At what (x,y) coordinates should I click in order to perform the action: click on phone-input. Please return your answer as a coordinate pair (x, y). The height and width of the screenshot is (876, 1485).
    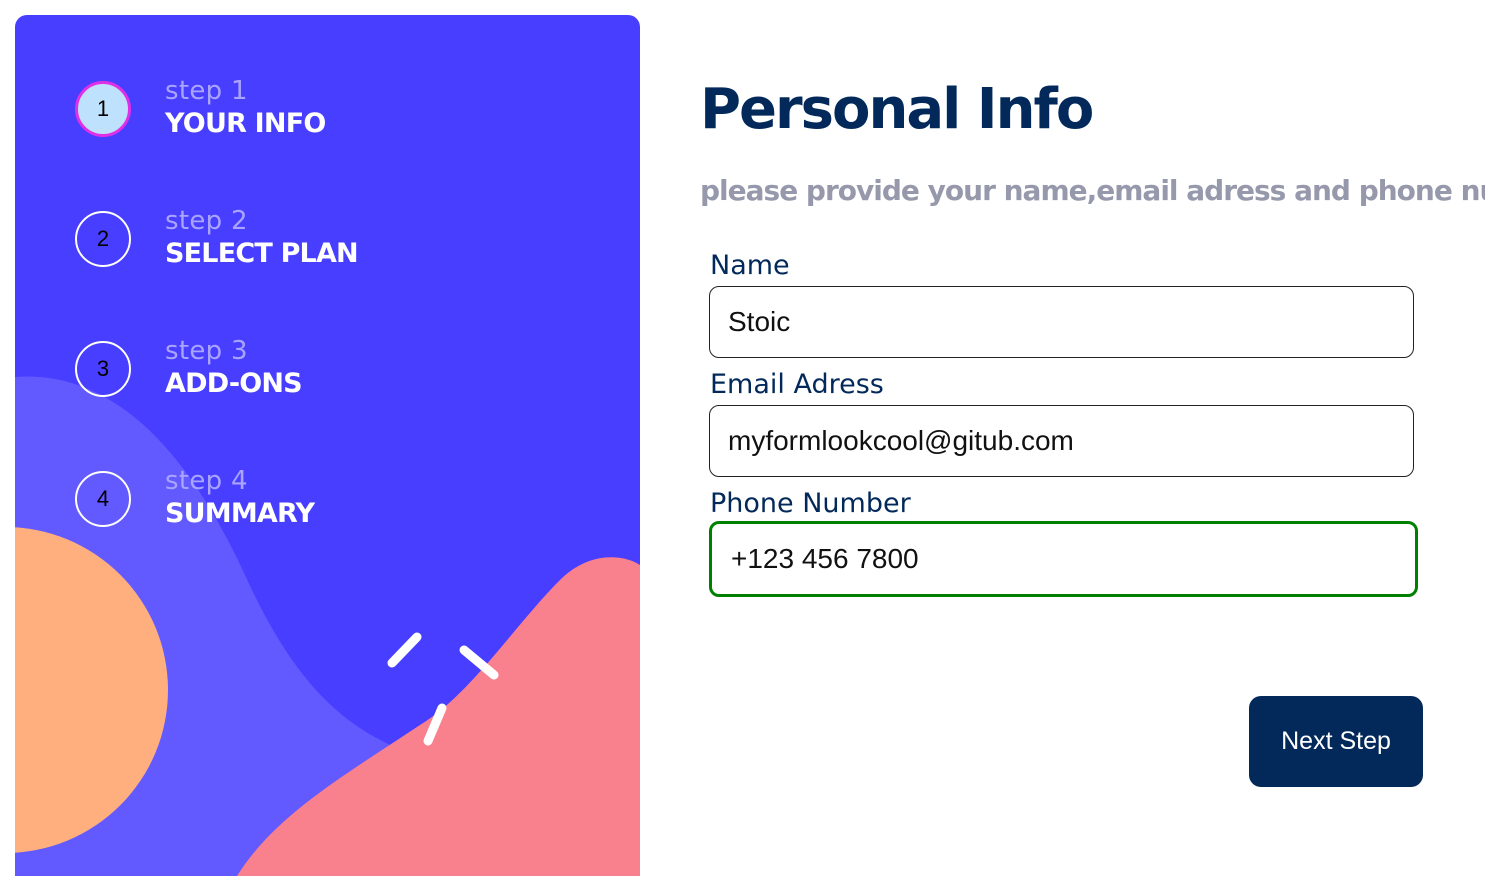
    Looking at the image, I should click on (1063, 559).